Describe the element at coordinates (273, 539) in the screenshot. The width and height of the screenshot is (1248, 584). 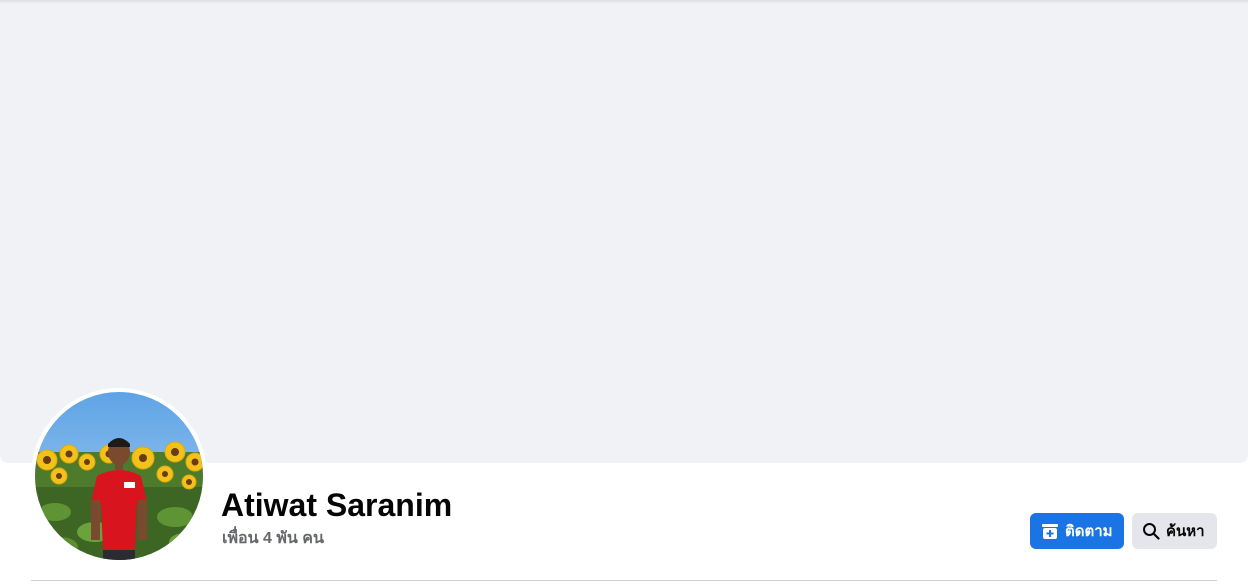
I see `friends-count-link: เพื่อน 4 พัน คน` at that location.